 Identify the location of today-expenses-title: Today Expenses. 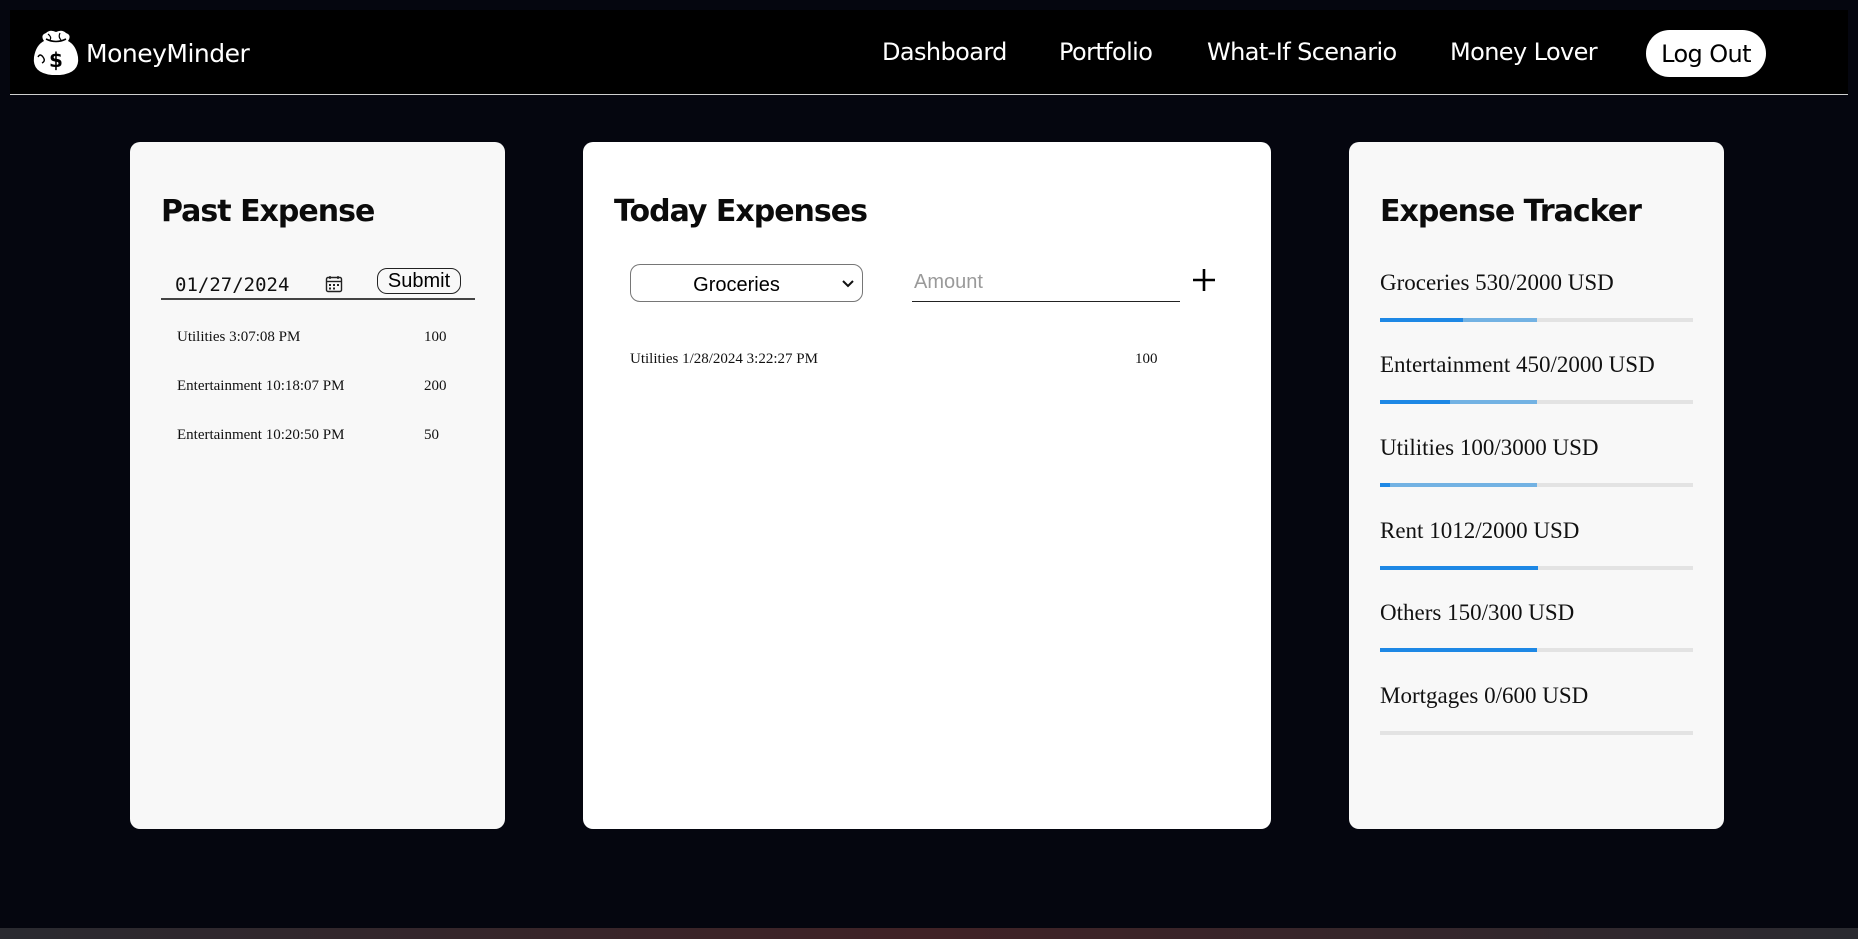
(741, 211).